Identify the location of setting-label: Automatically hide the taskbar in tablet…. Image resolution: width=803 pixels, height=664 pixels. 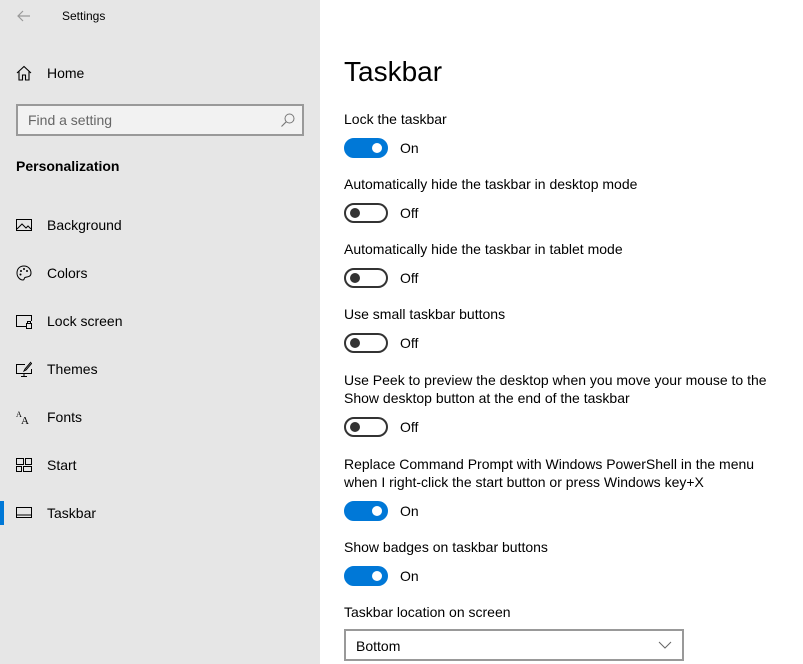
(483, 249).